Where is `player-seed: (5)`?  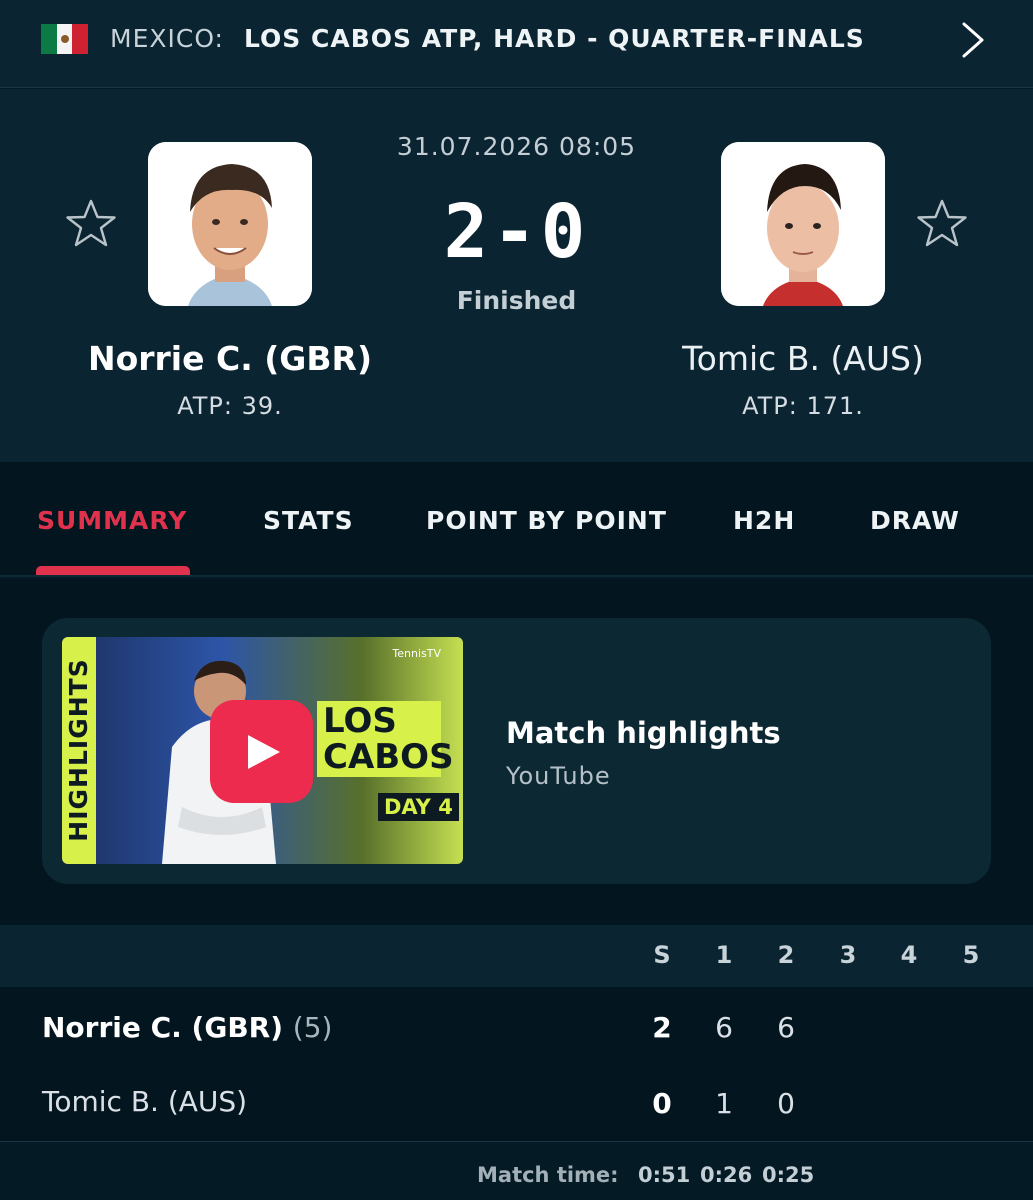
player-seed: (5) is located at coordinates (312, 1027).